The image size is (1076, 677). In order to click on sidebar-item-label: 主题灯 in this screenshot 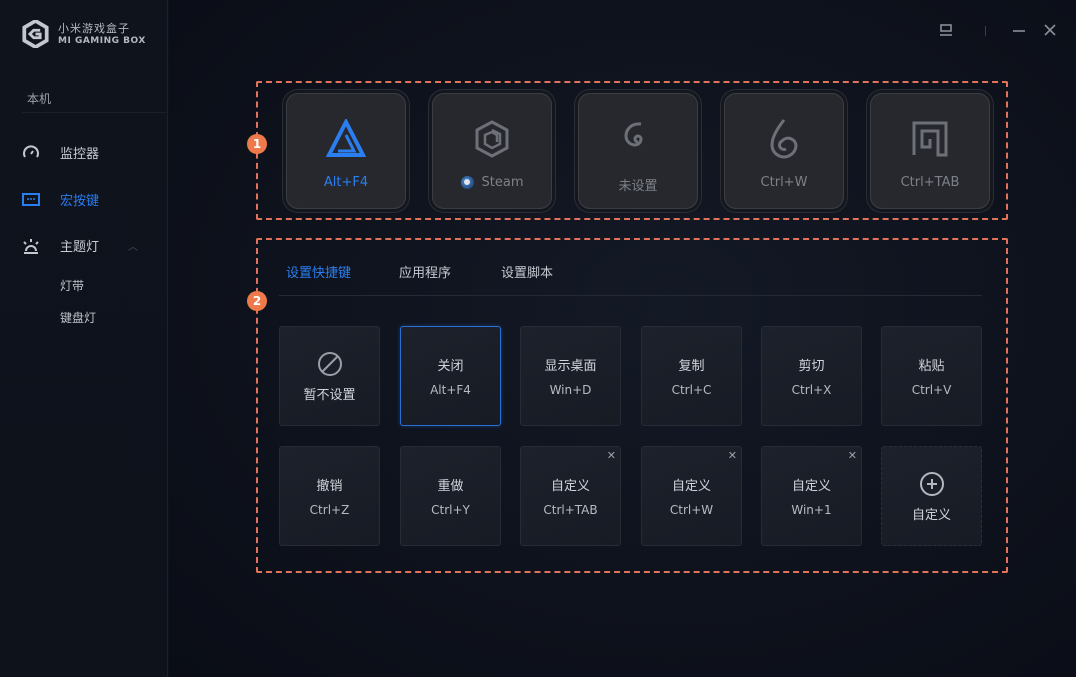, I will do `click(80, 247)`.